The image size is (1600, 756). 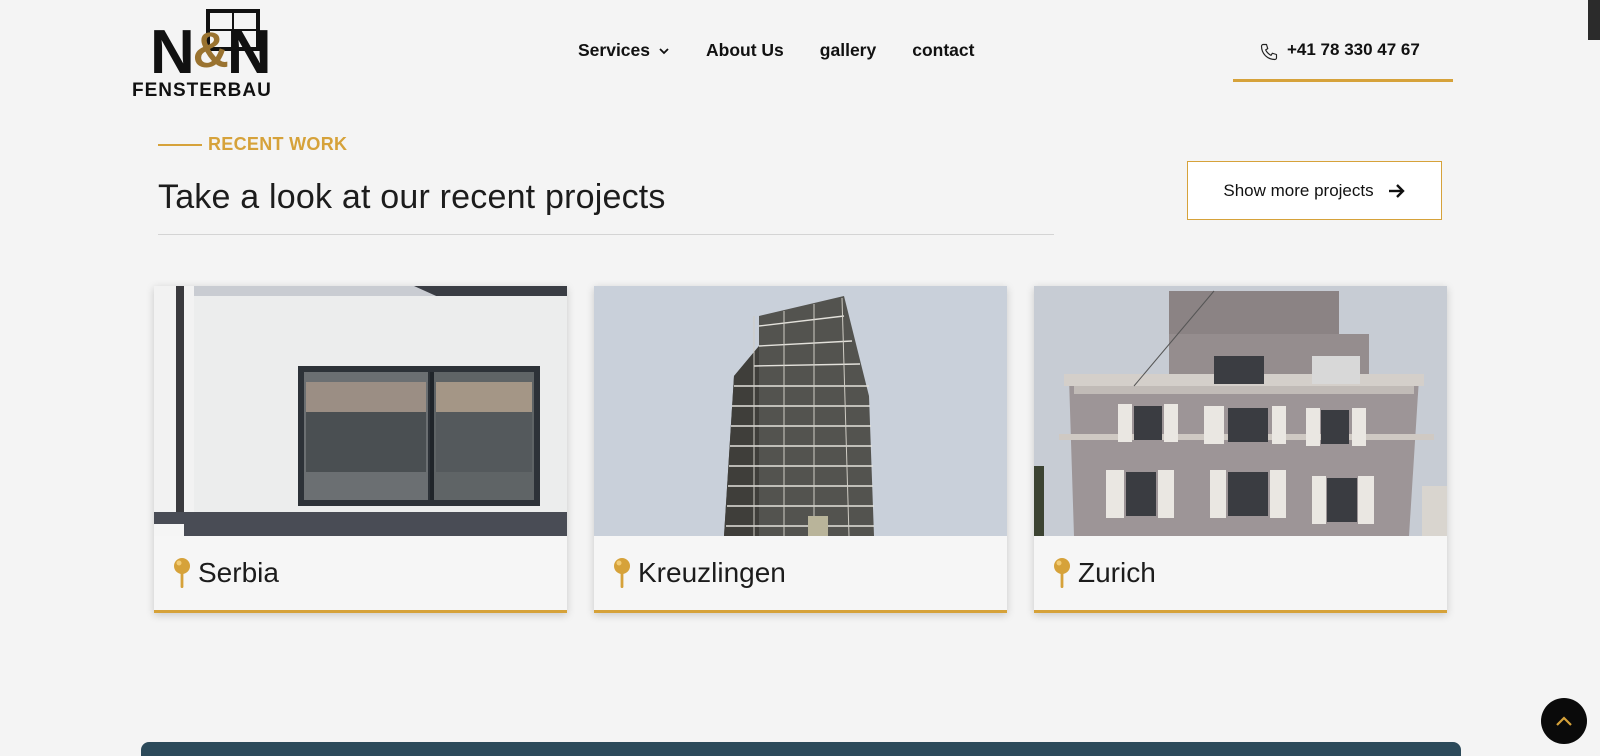 What do you see at coordinates (180, 144) in the screenshot?
I see `eyebrow-line` at bounding box center [180, 144].